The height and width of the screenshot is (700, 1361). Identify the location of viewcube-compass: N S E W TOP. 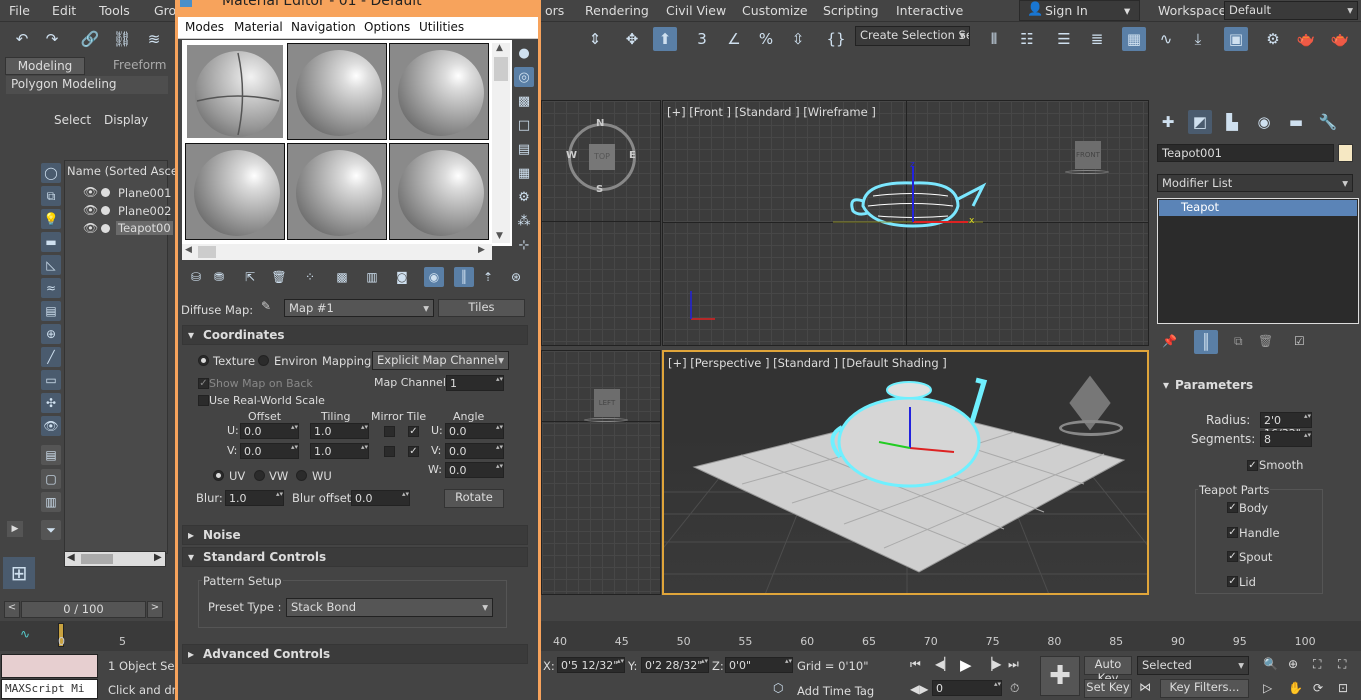
(601, 156).